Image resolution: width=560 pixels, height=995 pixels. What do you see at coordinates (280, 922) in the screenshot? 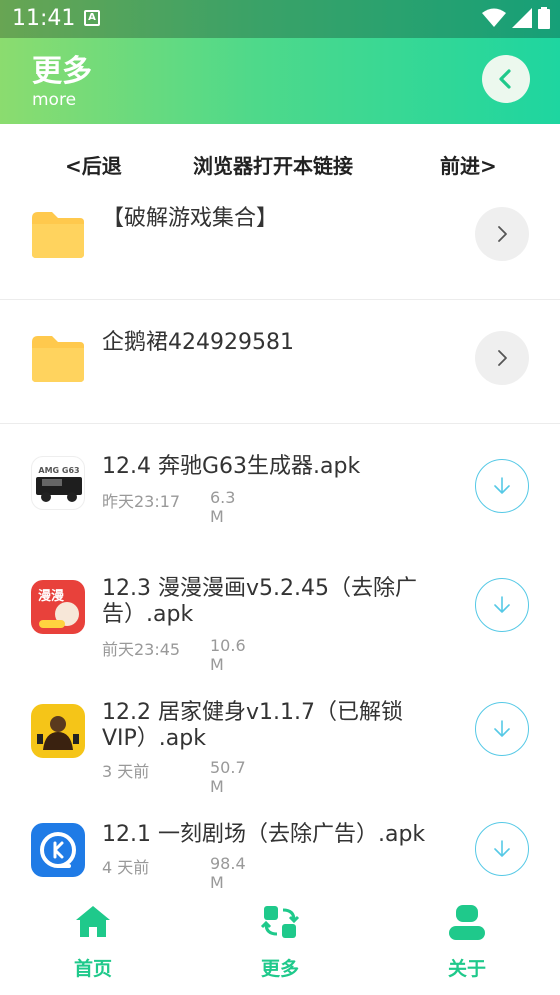
I see `switch-icon` at bounding box center [280, 922].